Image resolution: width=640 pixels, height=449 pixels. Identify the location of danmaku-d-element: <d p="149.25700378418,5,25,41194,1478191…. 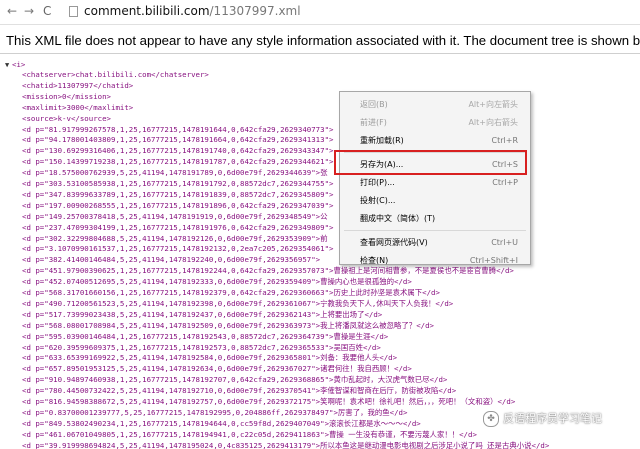
(175, 216).